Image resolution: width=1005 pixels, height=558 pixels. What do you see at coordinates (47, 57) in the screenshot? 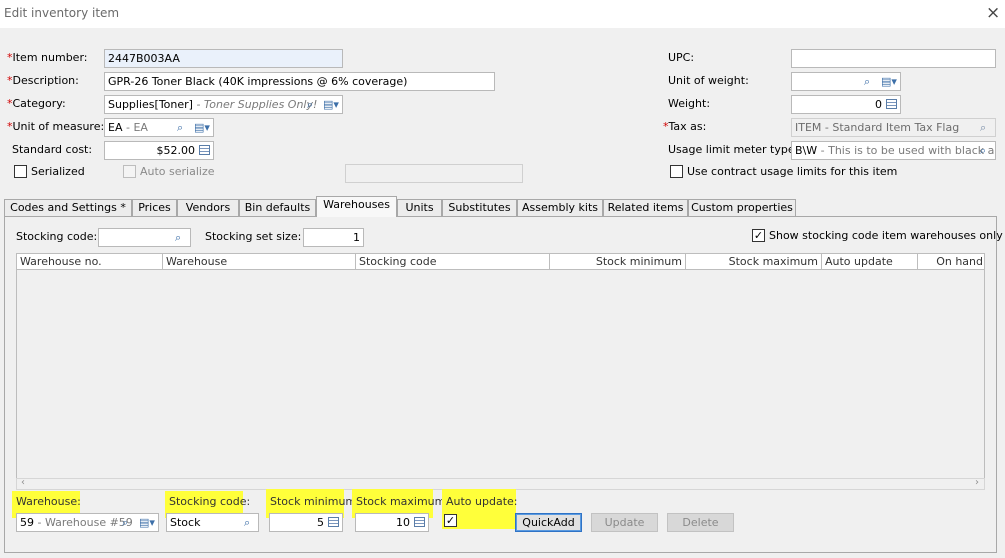
I see `item-number-label: *Item number:` at bounding box center [47, 57].